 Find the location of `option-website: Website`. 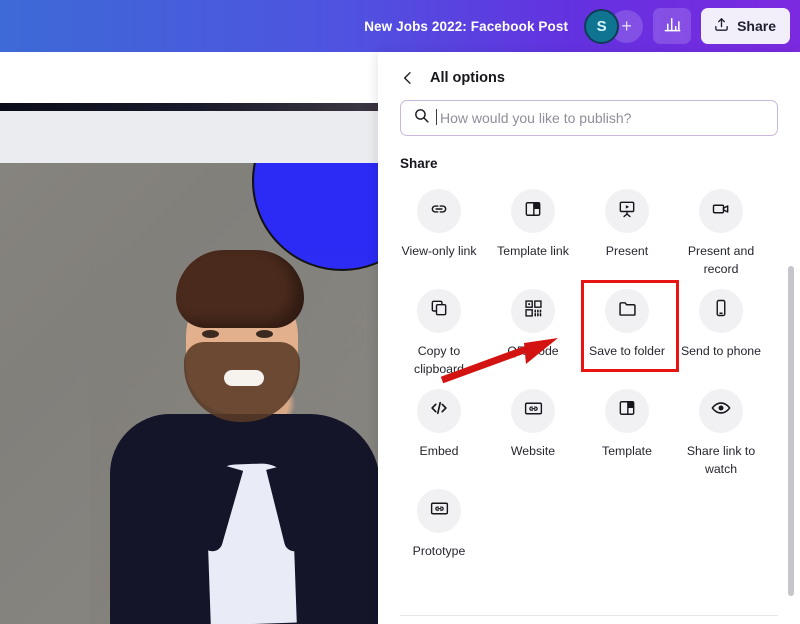

option-website: Website is located at coordinates (533, 429).